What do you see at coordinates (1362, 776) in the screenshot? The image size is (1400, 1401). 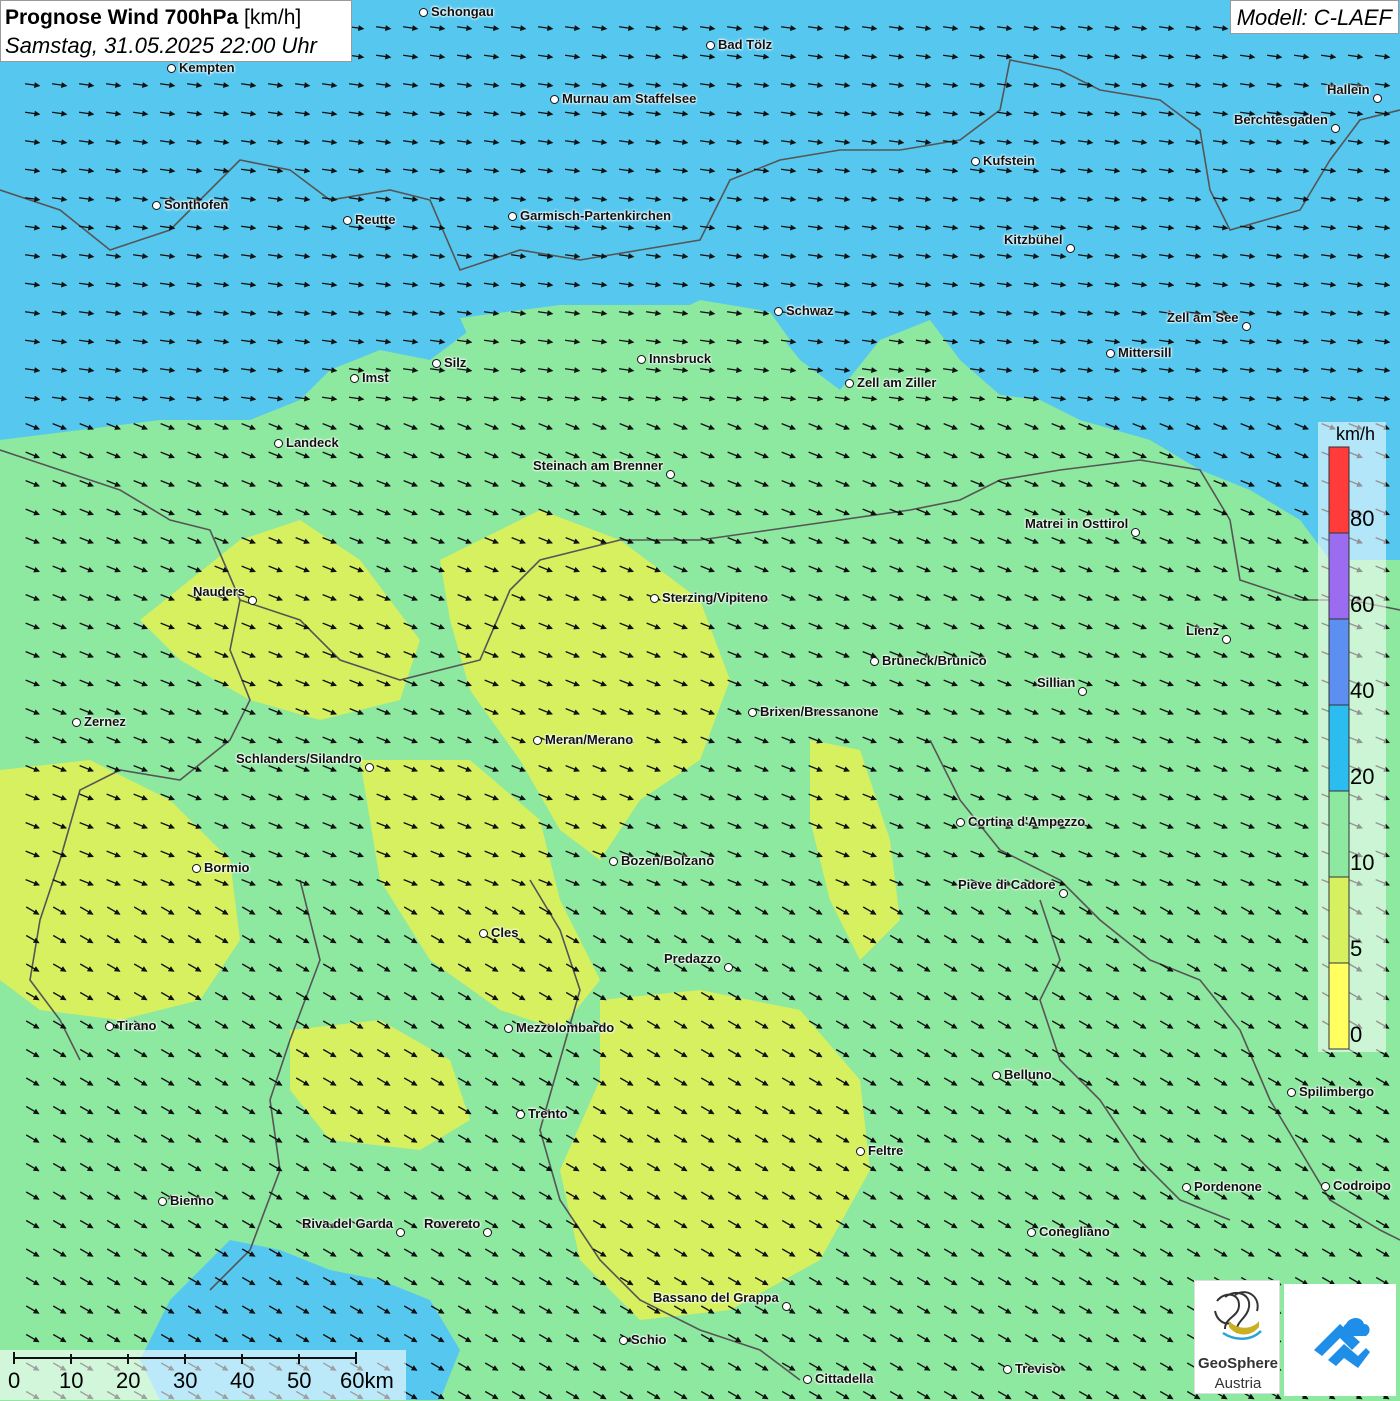 I see `legend-tick-label: 20` at bounding box center [1362, 776].